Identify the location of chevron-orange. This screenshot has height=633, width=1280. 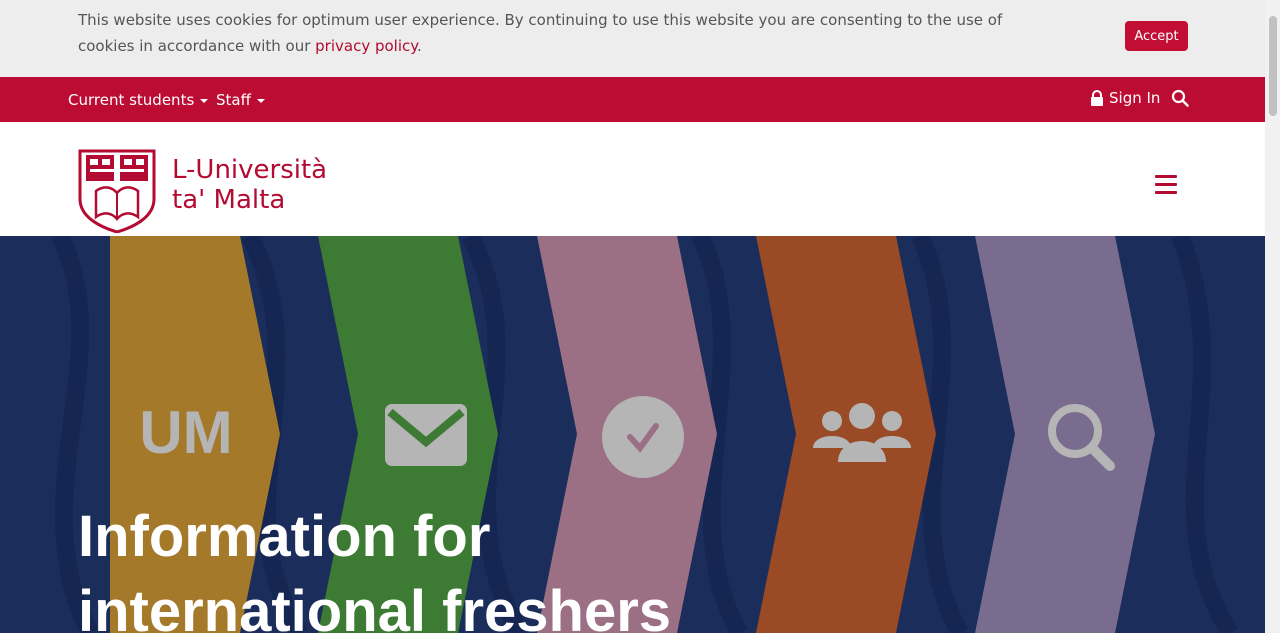
(846, 434).